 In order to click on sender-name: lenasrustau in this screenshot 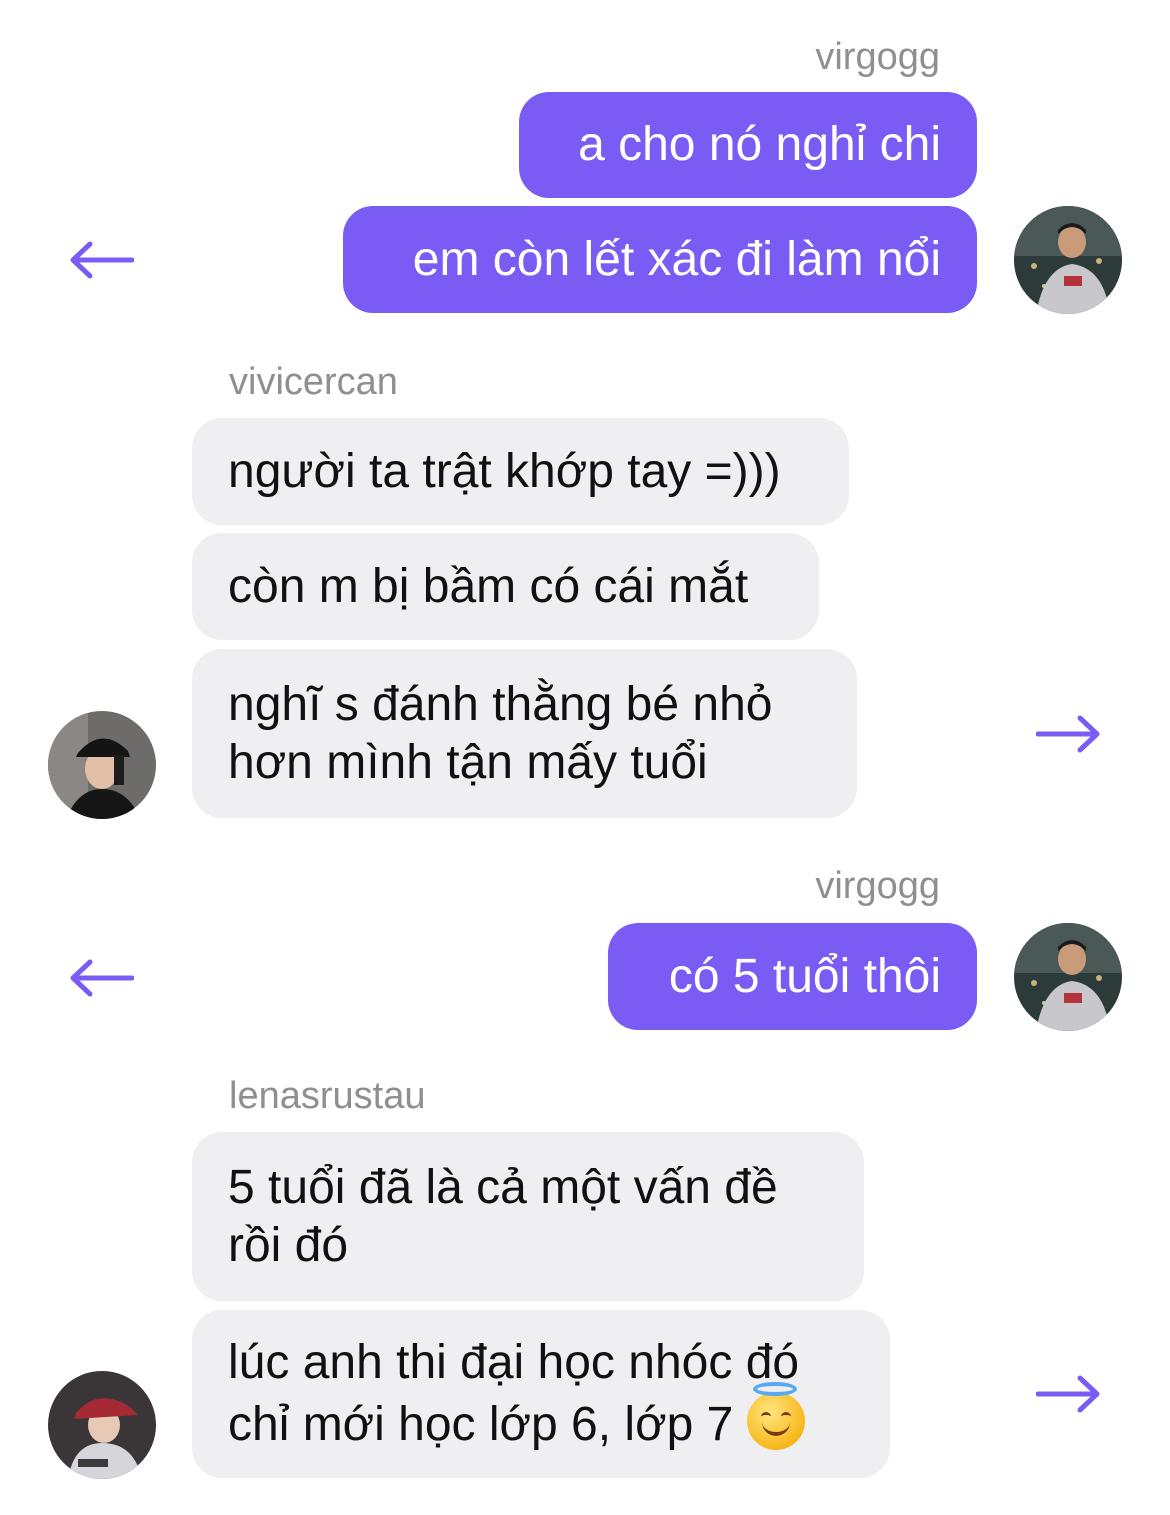, I will do `click(327, 1096)`.